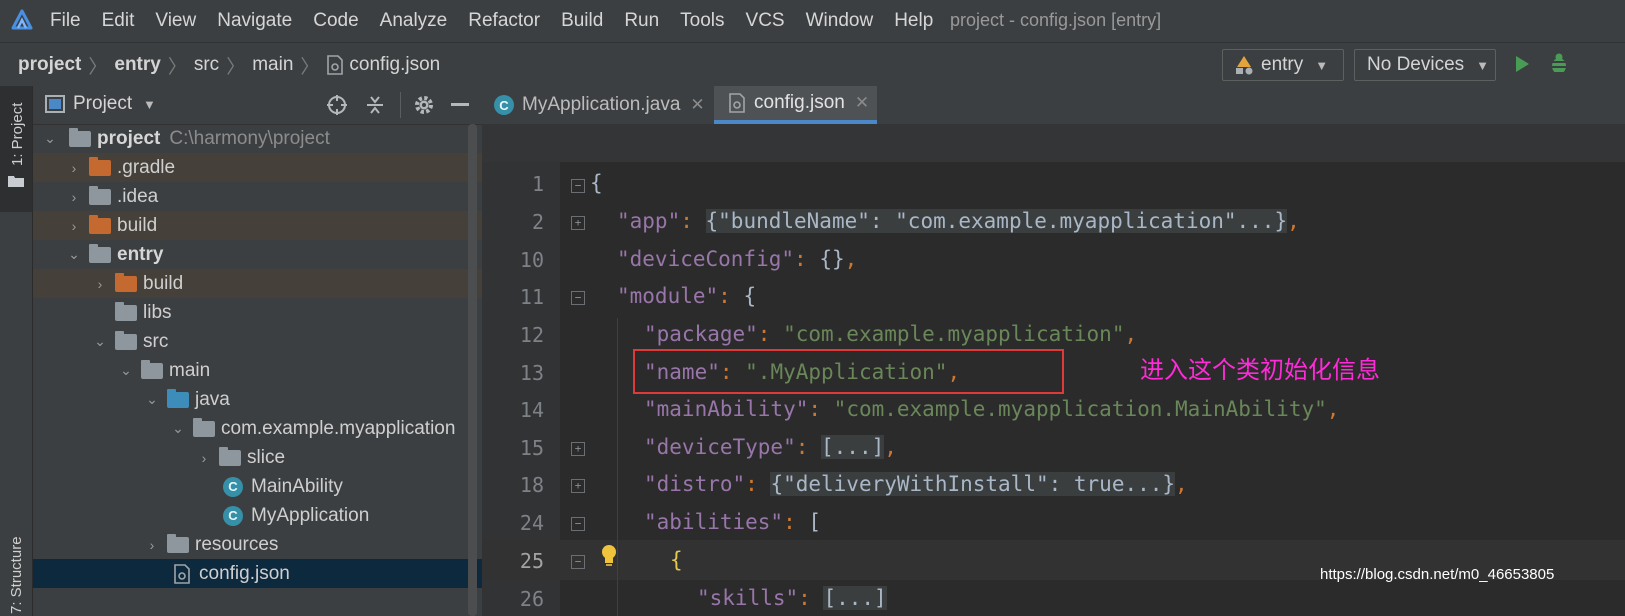 The height and width of the screenshot is (616, 1625). I want to click on run-config-select: entry ▼, so click(1283, 65).